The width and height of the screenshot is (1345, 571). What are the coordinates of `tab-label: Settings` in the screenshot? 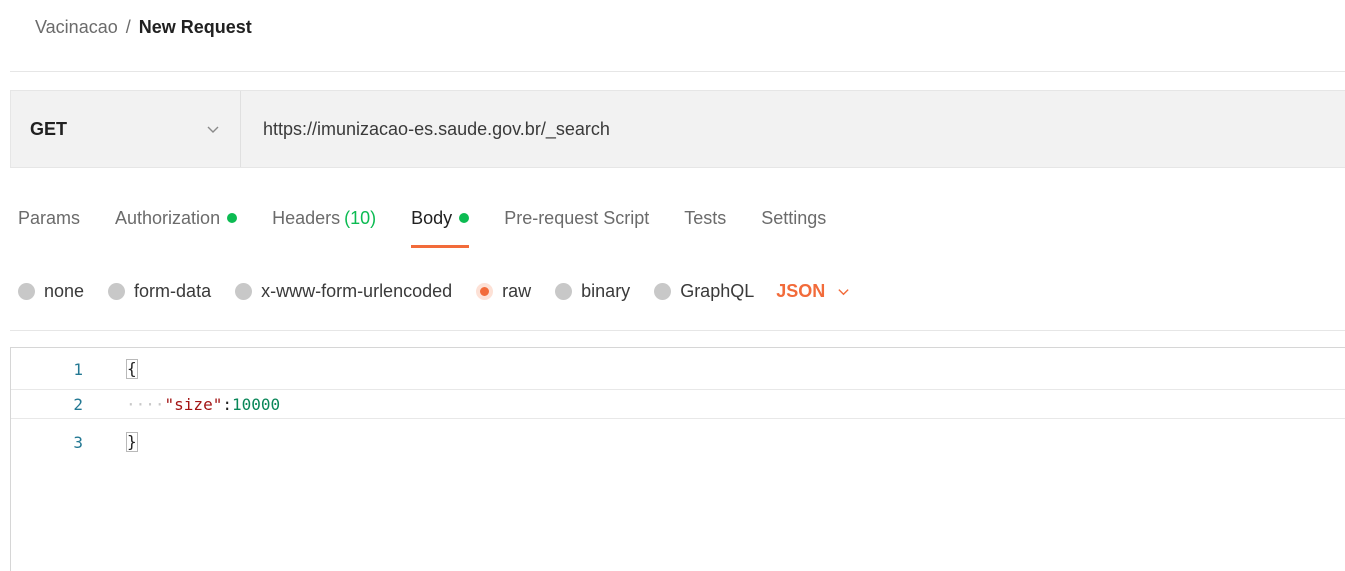 It's located at (794, 217).